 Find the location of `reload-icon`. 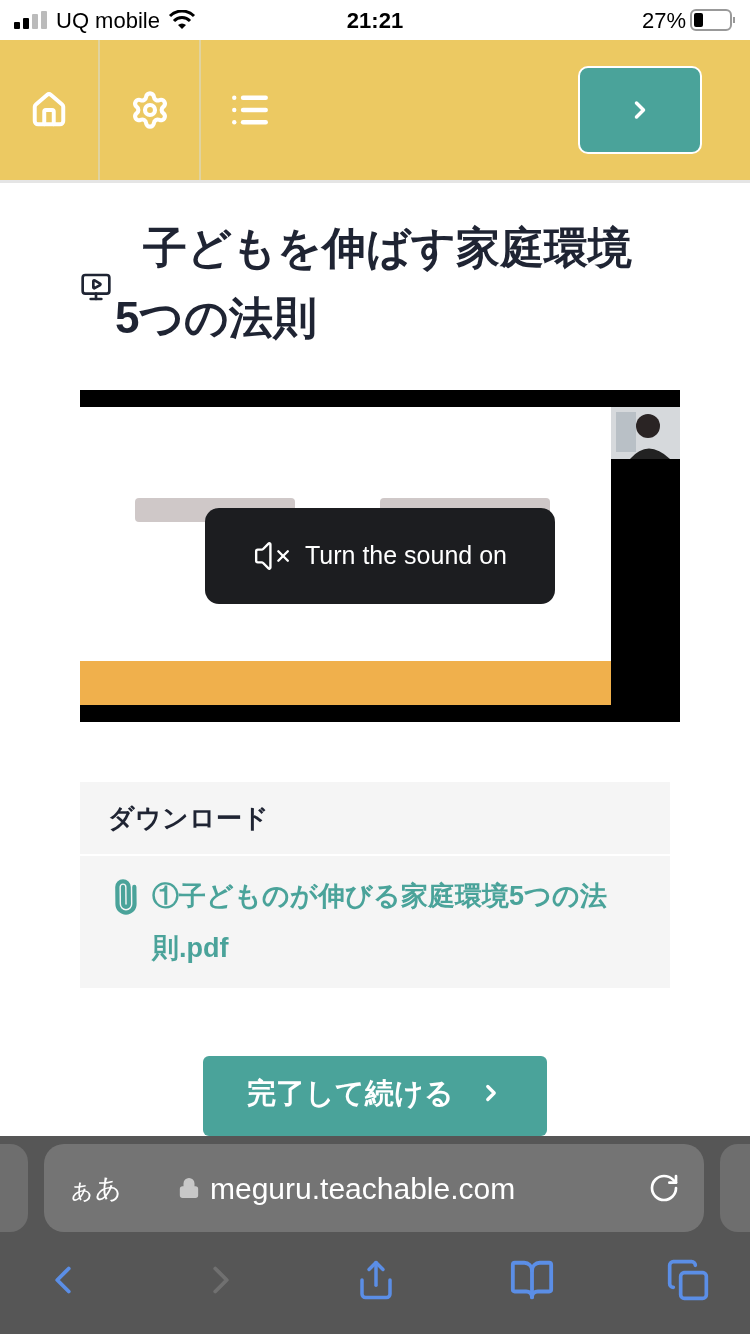

reload-icon is located at coordinates (664, 1188).